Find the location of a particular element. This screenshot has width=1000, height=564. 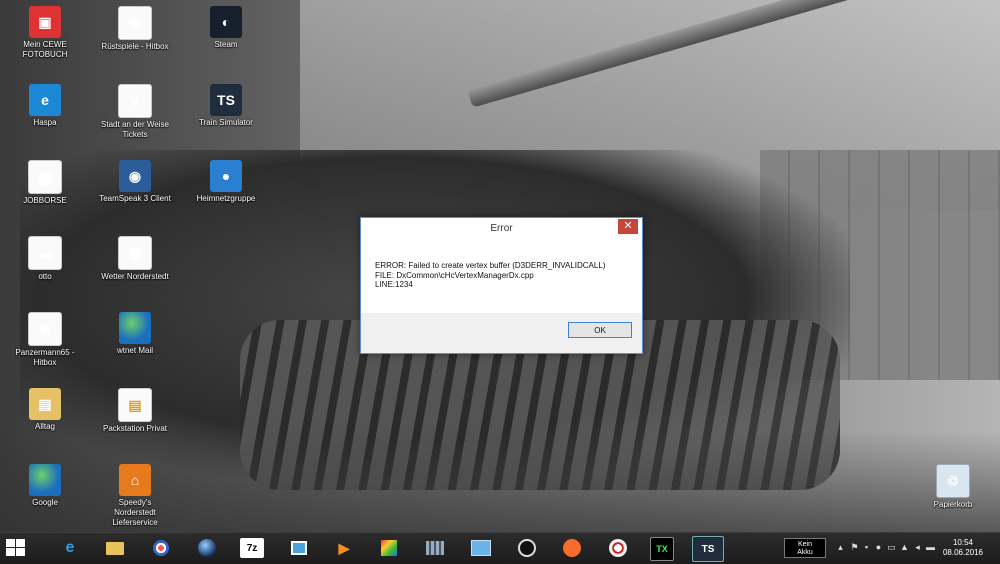

network-icon: ▪ is located at coordinates (866, 547).